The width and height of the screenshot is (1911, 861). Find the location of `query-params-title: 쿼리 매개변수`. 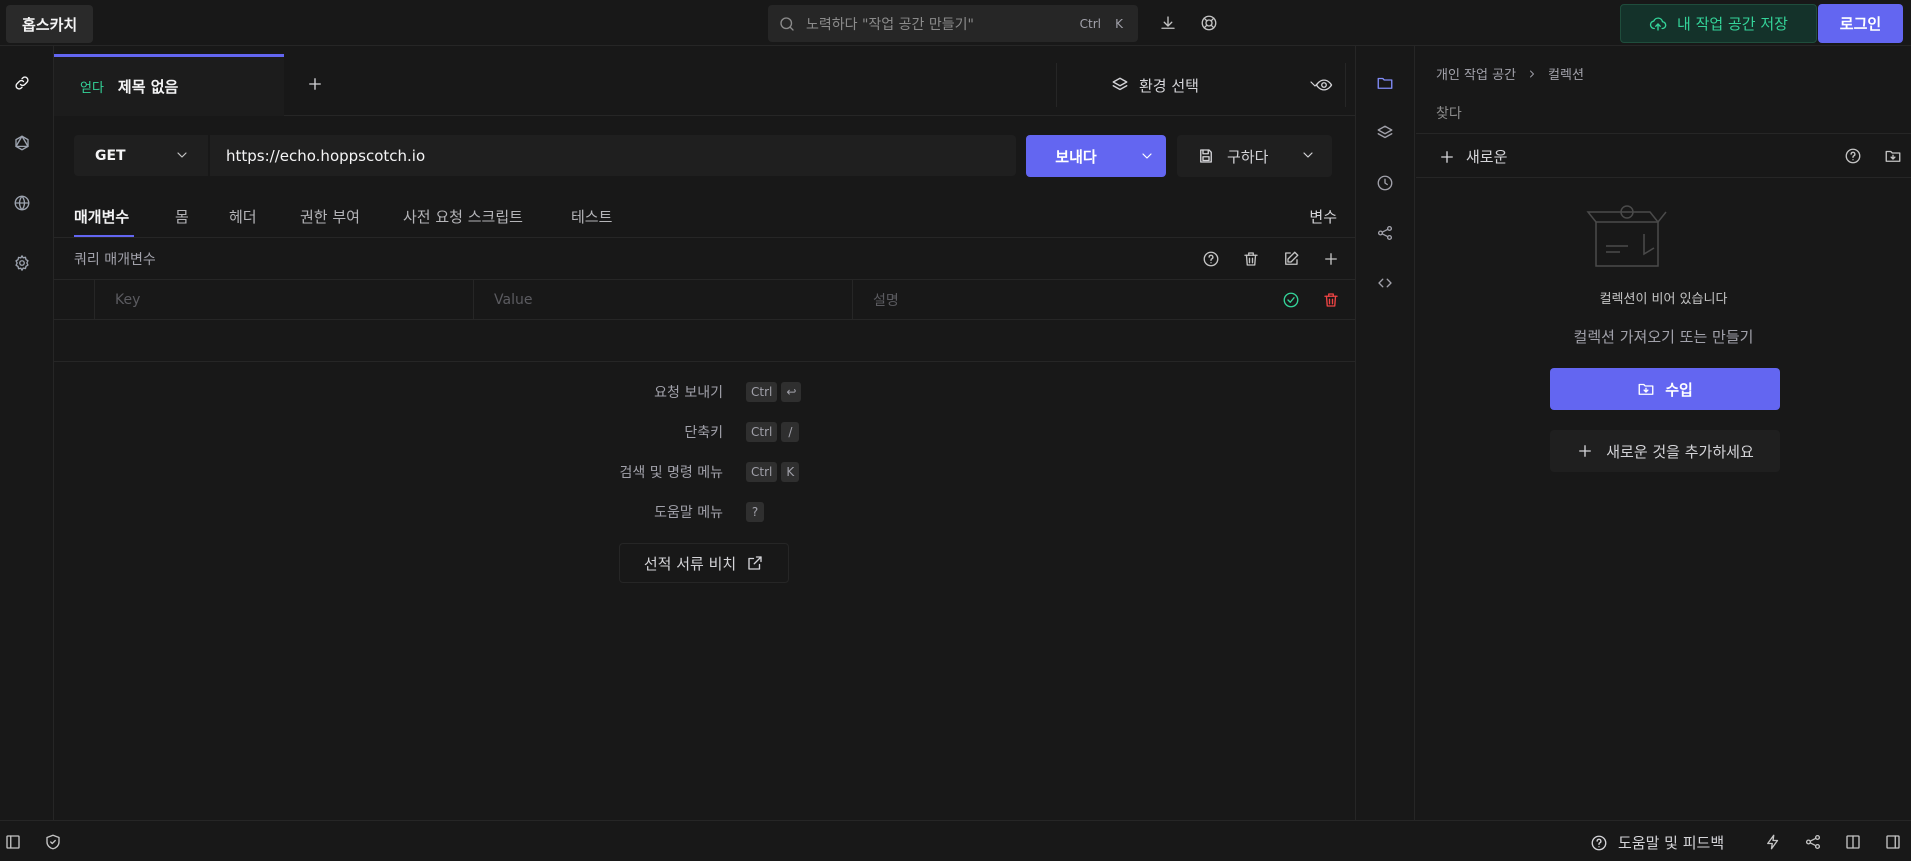

query-params-title: 쿼리 매개변수 is located at coordinates (115, 260).